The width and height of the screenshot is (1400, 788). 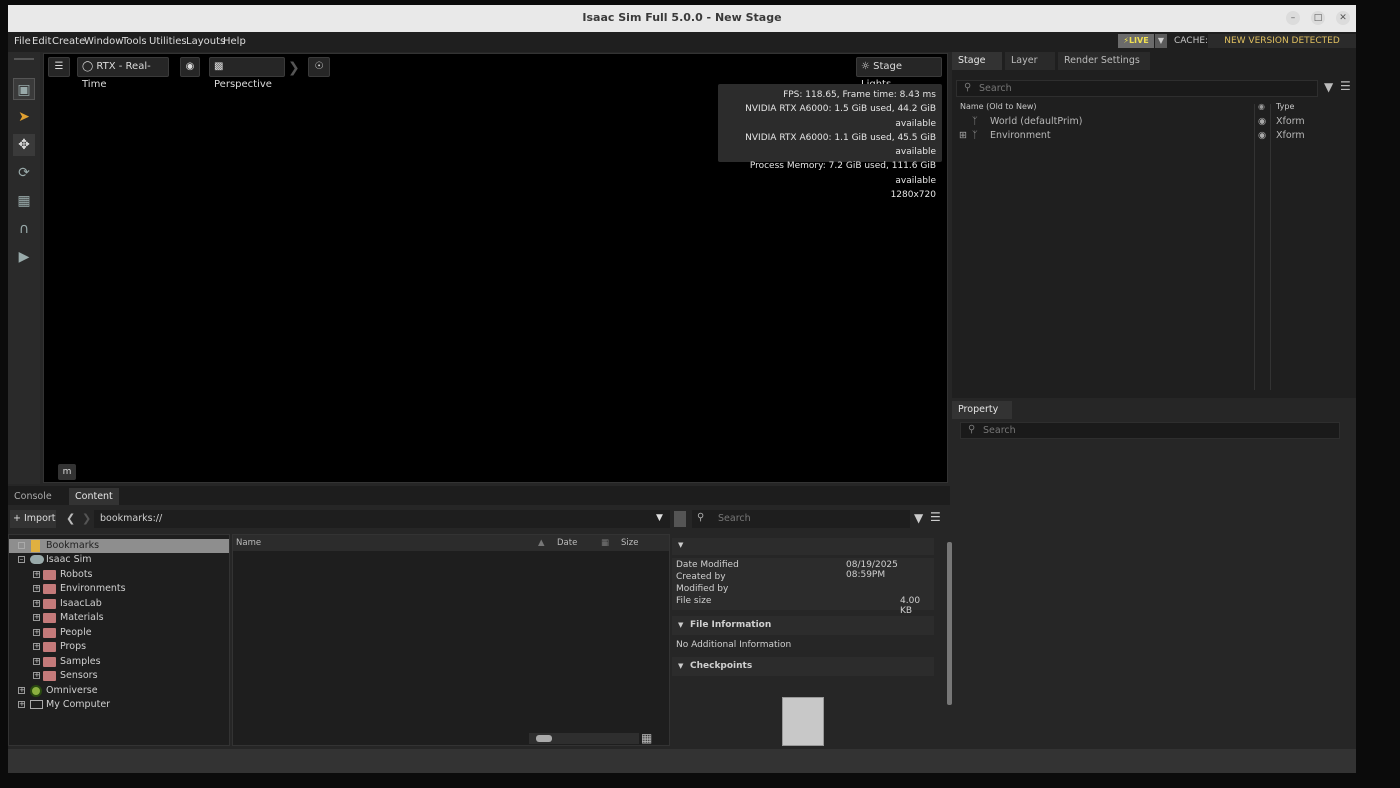 I want to click on viewport-settings-button: ☰, so click(x=59, y=67).